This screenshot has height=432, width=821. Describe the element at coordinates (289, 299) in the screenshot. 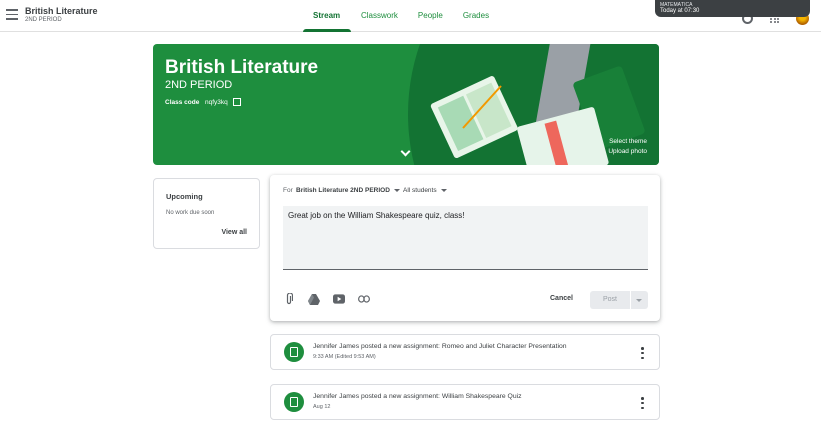

I see `paperclip-icon` at that location.